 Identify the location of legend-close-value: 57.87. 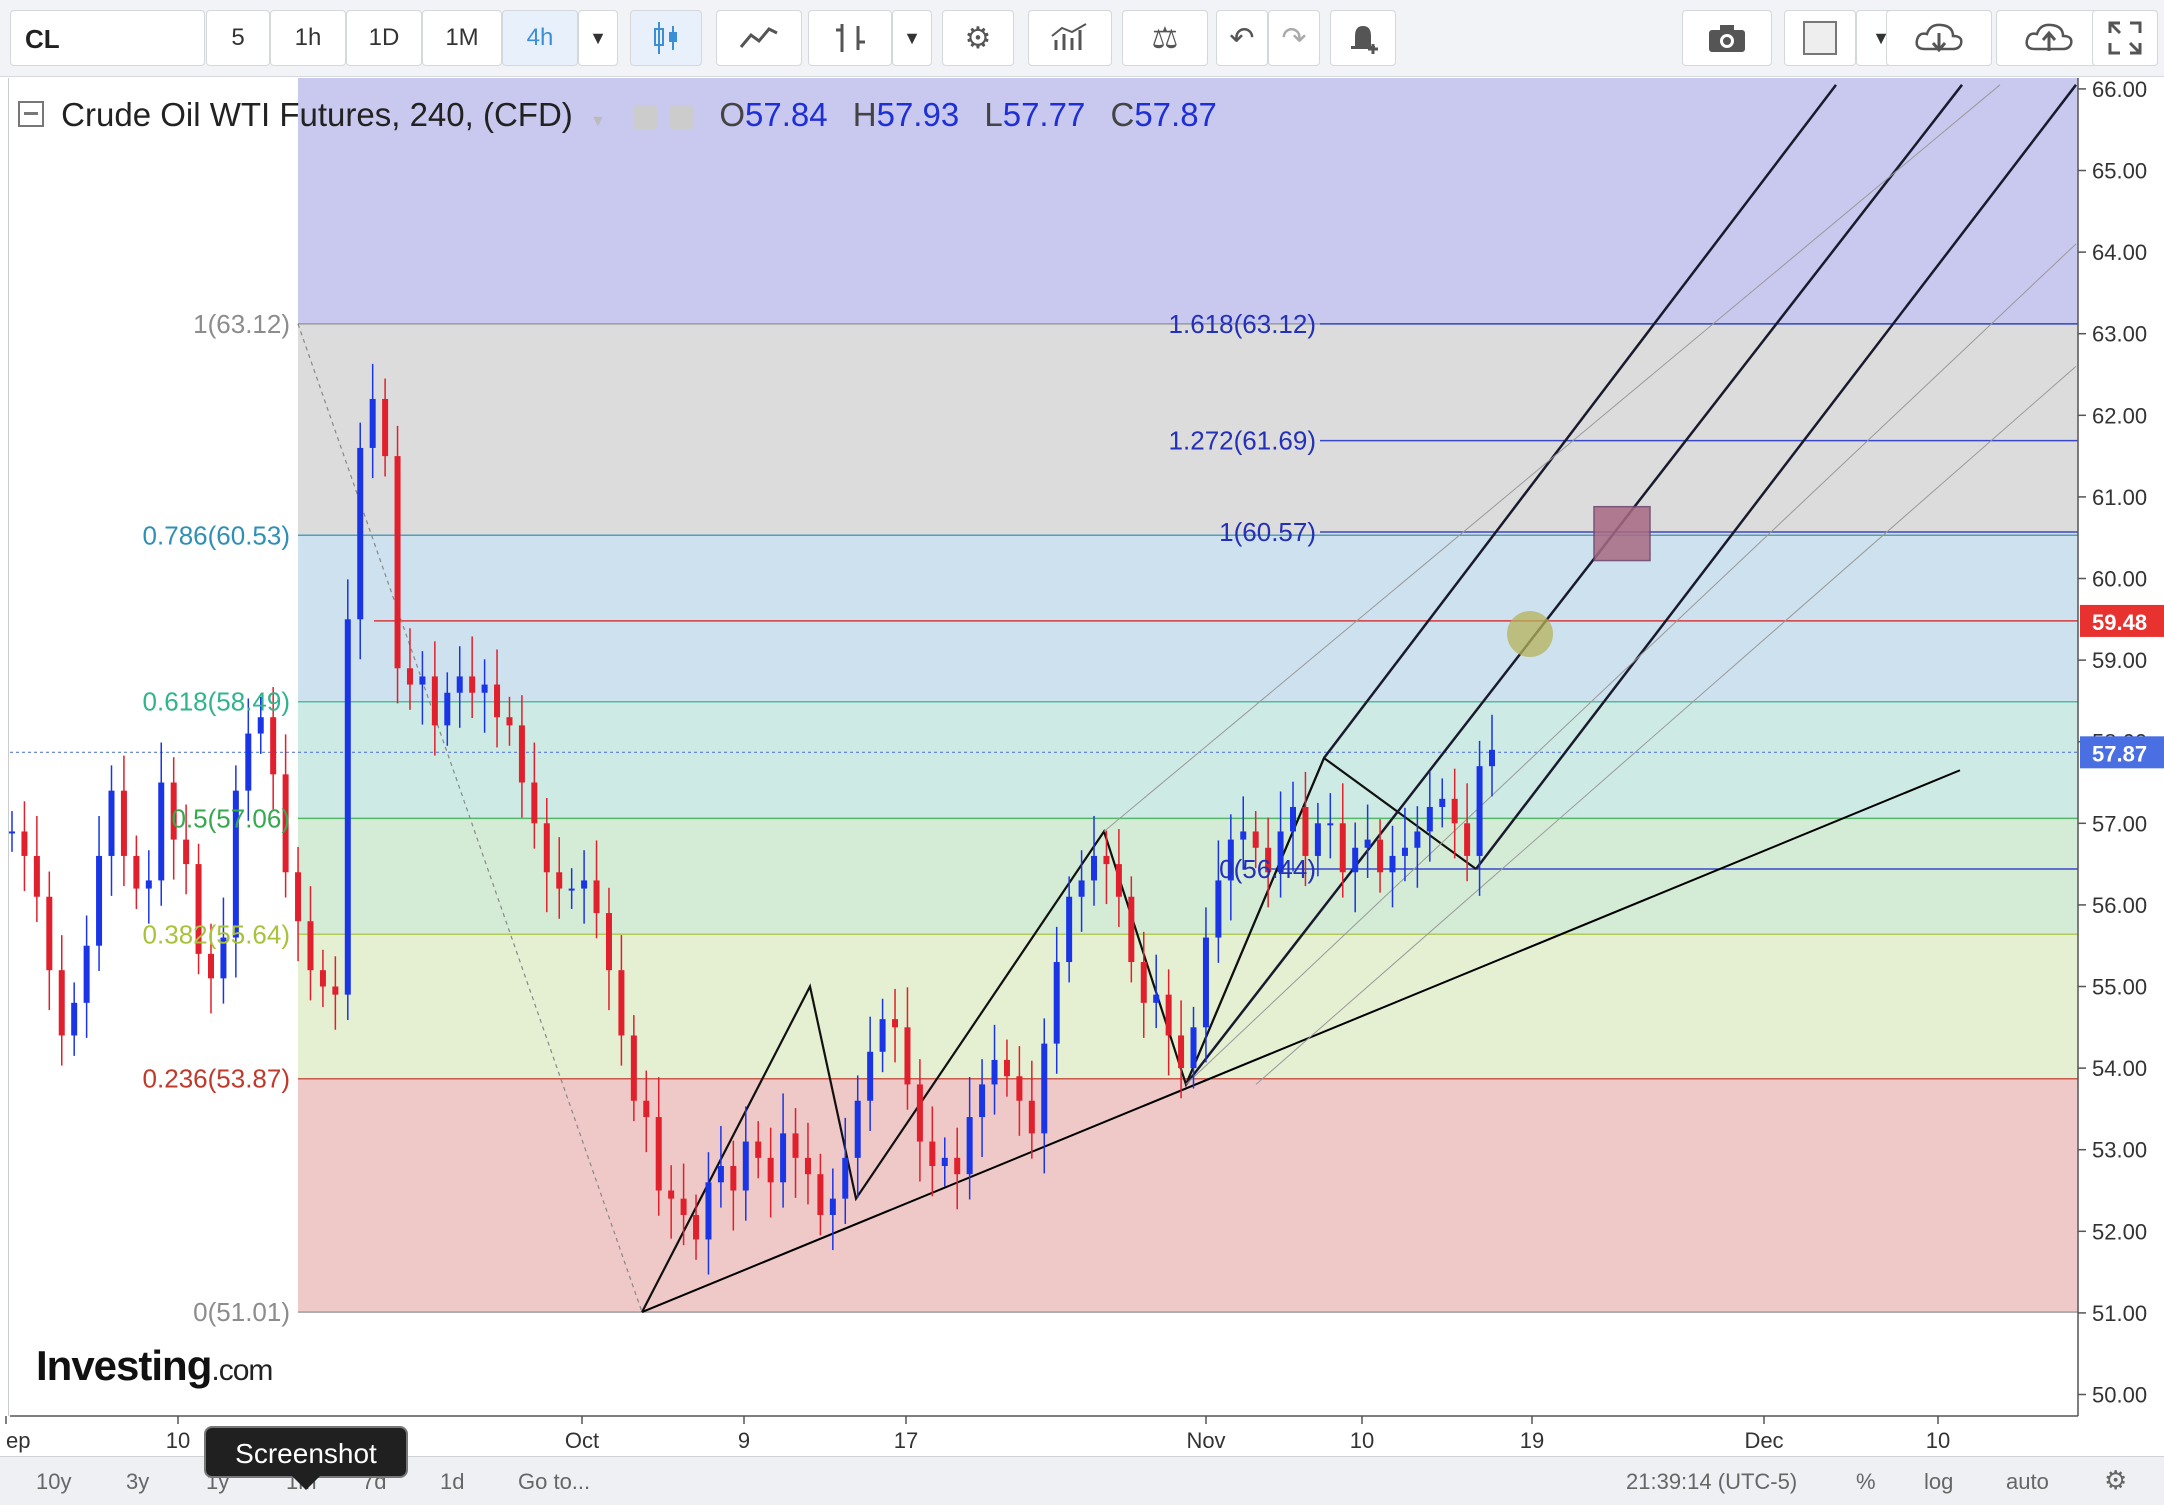
(1175, 114).